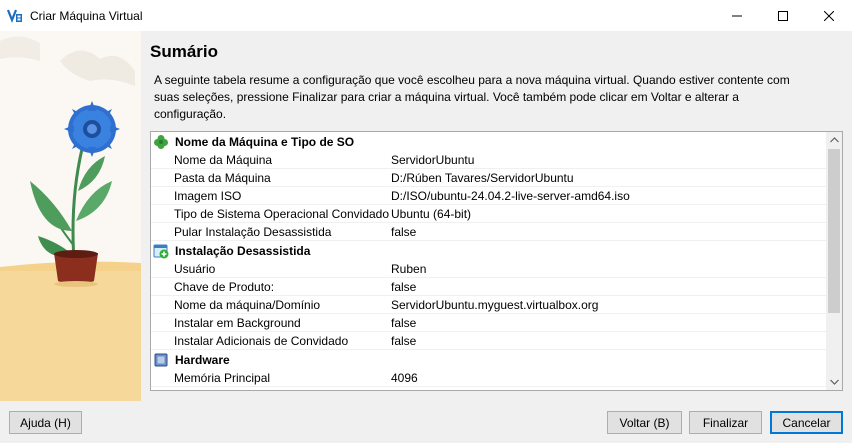 This screenshot has height=443, width=852. I want to click on scrollbar-thumb, so click(834, 231).